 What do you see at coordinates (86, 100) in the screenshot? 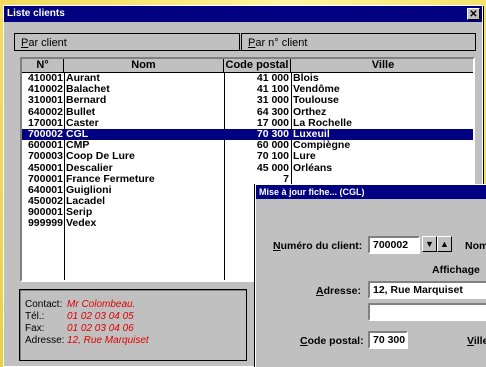
I see `cell-nom: Bernard` at bounding box center [86, 100].